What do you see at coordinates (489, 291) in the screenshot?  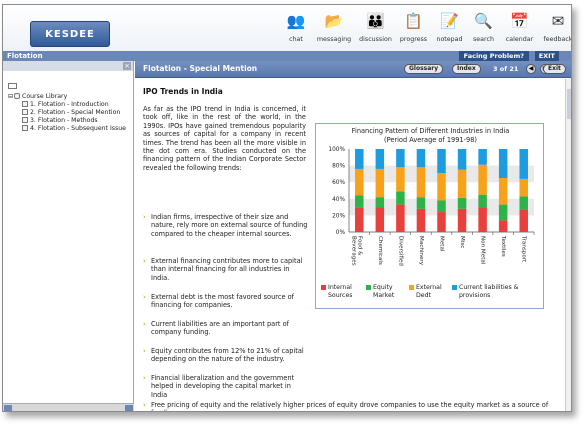 I see `legend-label: Current liabilities & provisions` at bounding box center [489, 291].